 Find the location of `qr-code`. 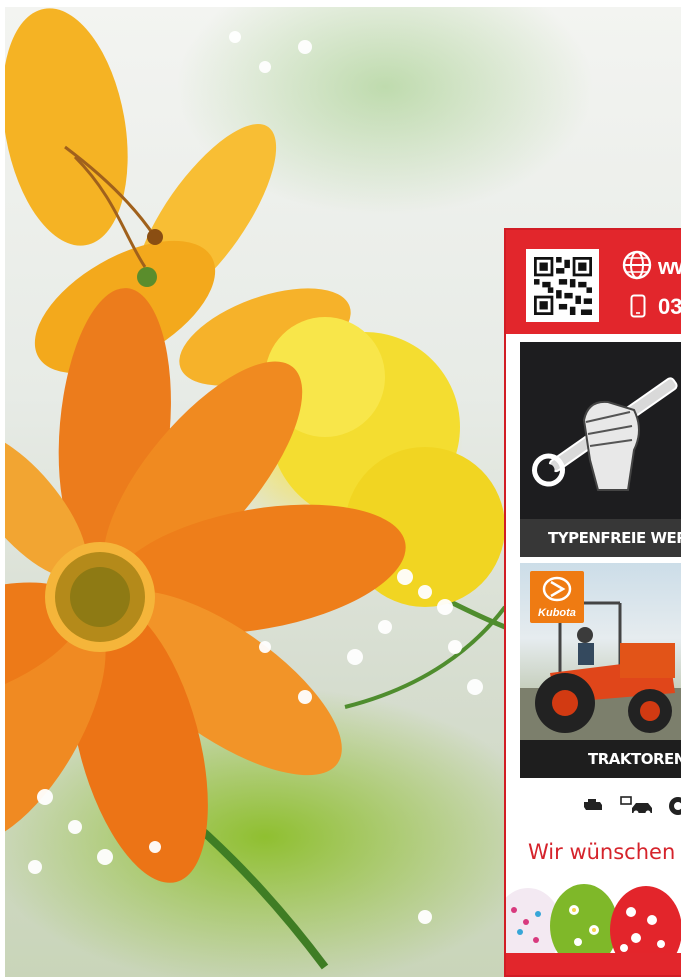

qr-code is located at coordinates (562, 285).